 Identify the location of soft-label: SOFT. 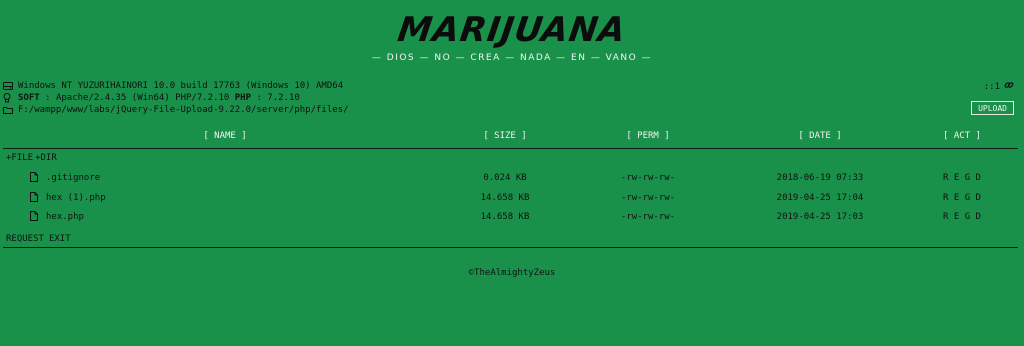
(29, 98).